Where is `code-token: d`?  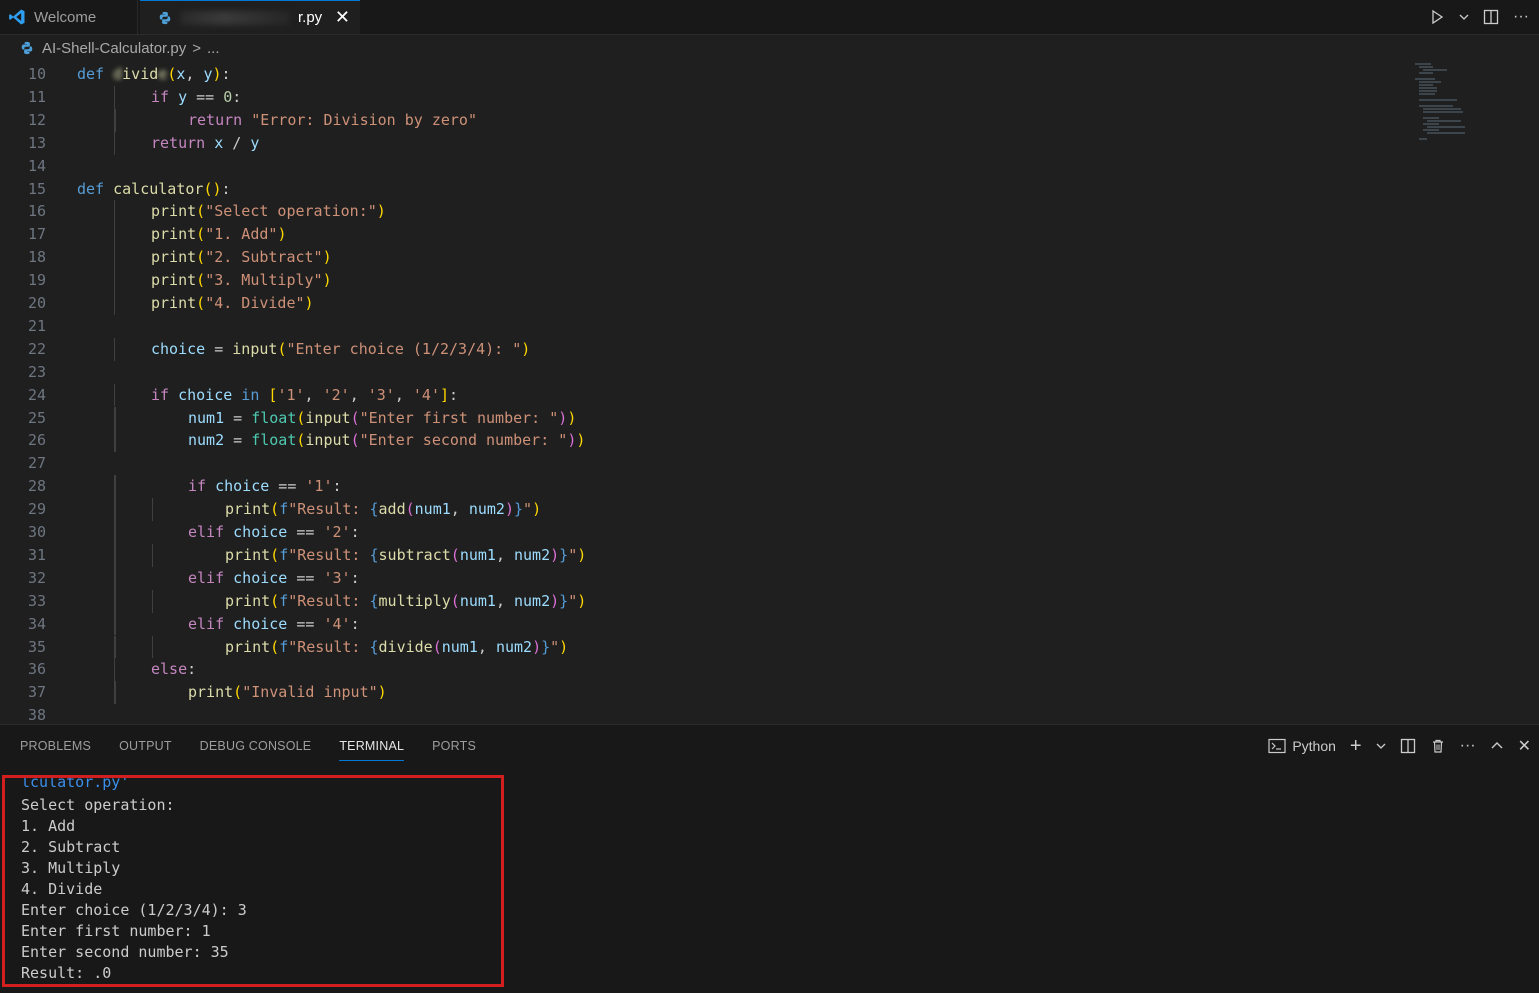
code-token: d is located at coordinates (118, 74).